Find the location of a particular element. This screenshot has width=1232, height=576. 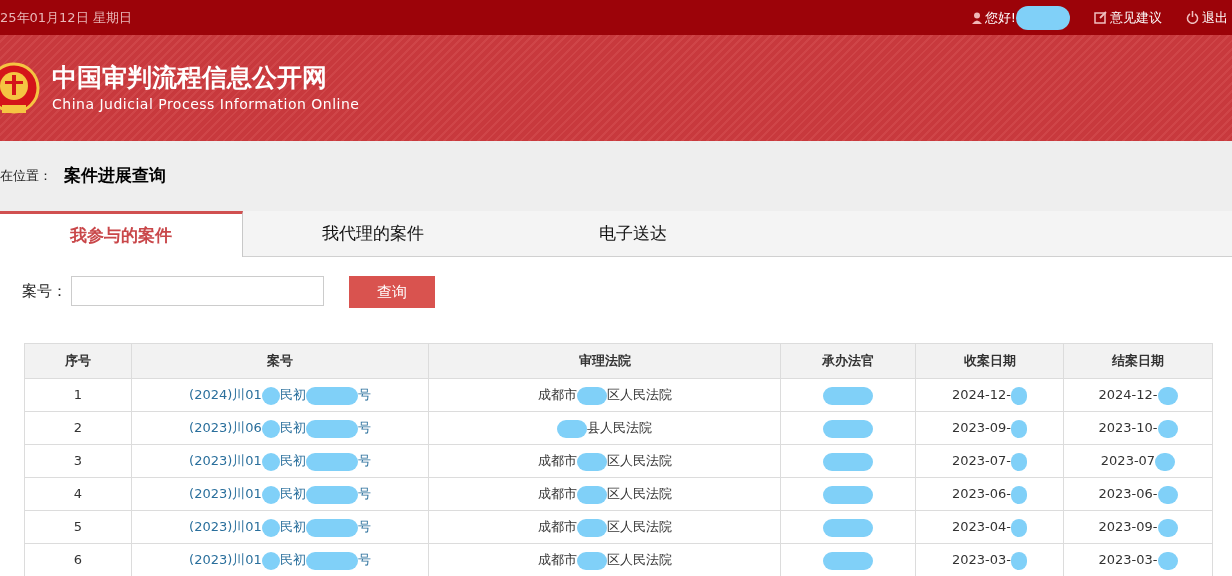

table-cell: 2023-07- is located at coordinates (981, 461).